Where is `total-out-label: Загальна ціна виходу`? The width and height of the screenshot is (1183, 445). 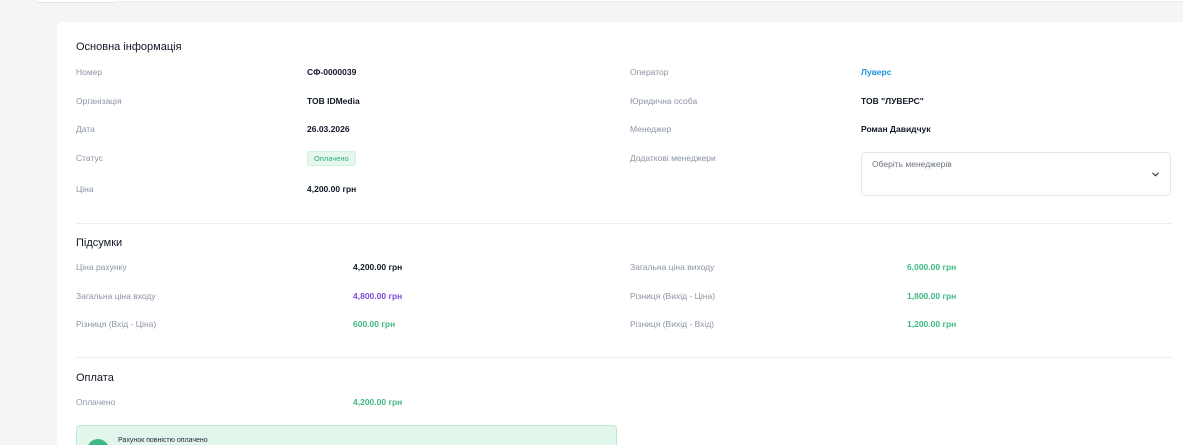 total-out-label: Загальна ціна виходу is located at coordinates (672, 267).